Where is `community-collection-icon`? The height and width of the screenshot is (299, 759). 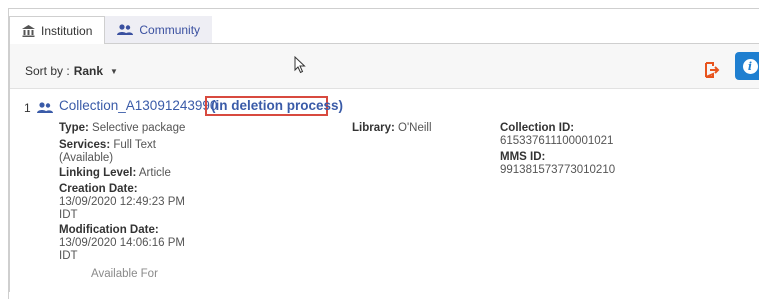
community-collection-icon is located at coordinates (45, 107).